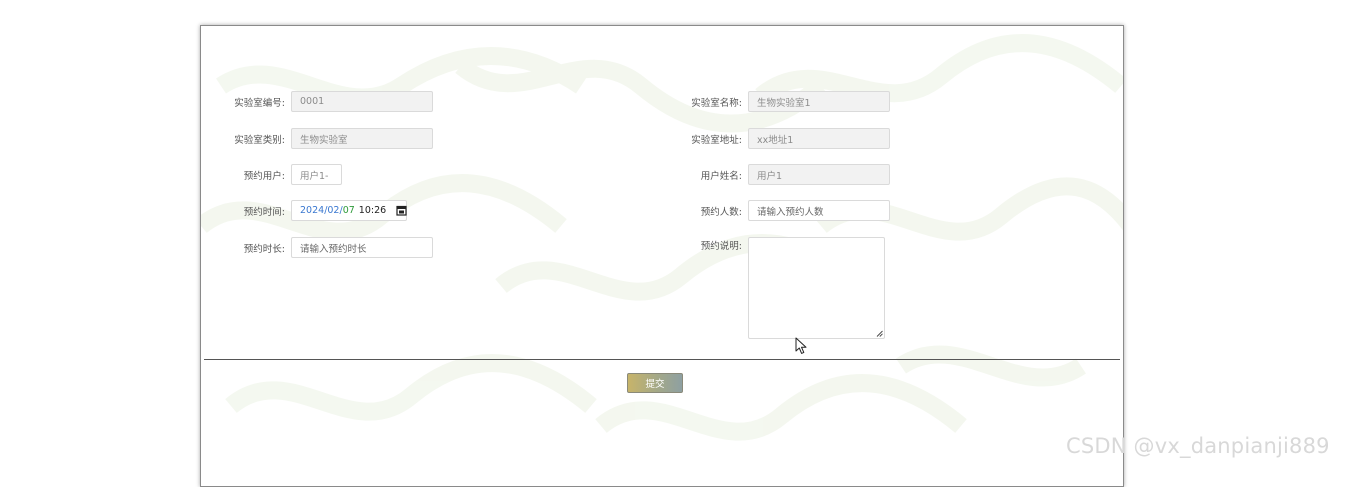 The image size is (1349, 487). What do you see at coordinates (259, 103) in the screenshot?
I see `lab-number-label: 实验室编号:` at bounding box center [259, 103].